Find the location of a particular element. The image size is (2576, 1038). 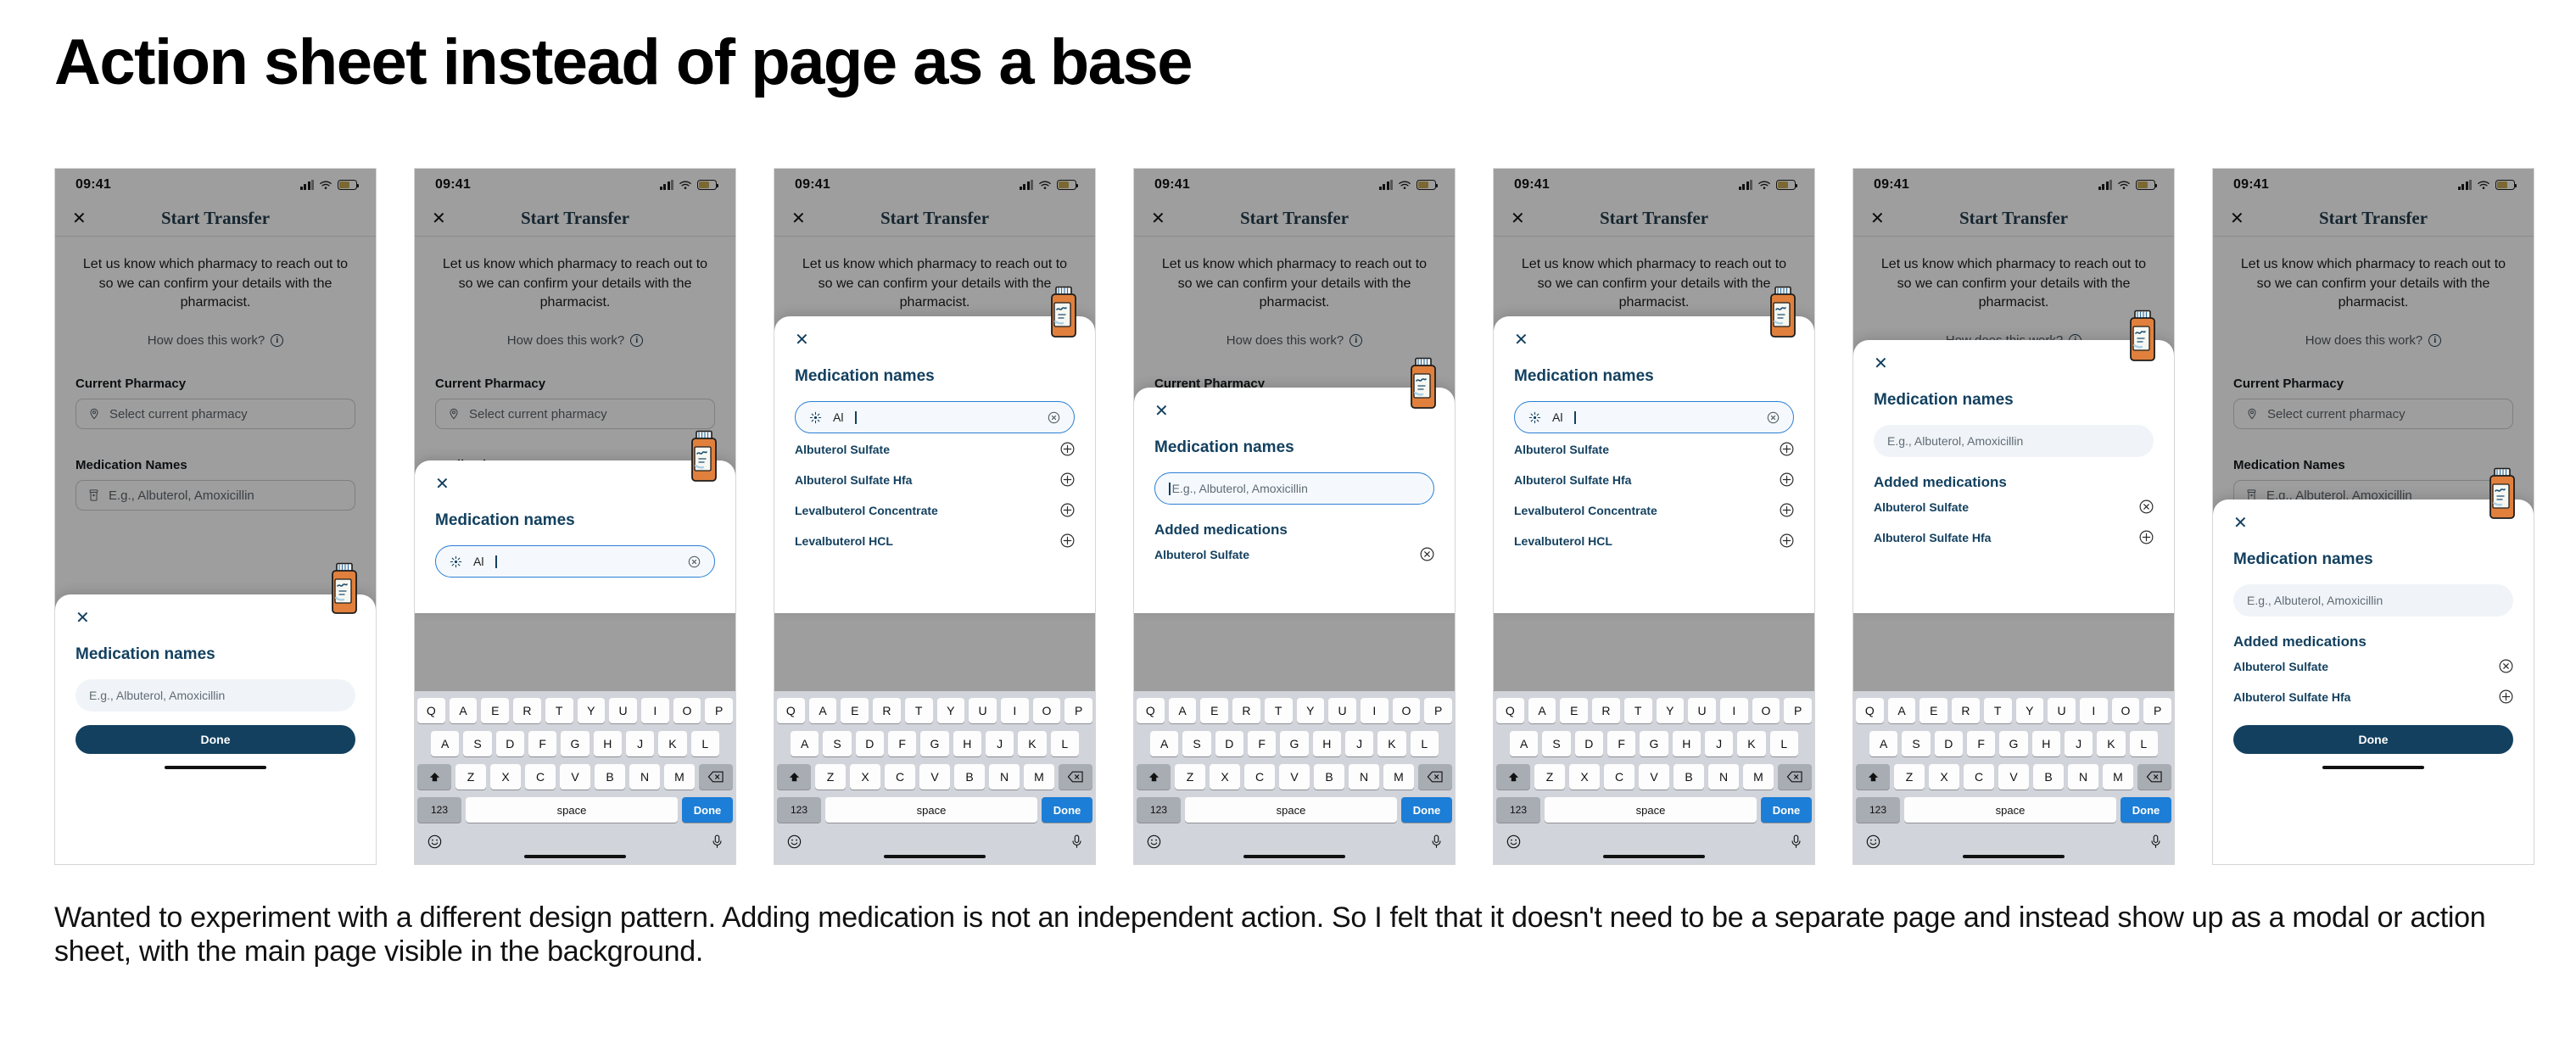

search-result-row: Levalbuterol HCL is located at coordinates (935, 540).